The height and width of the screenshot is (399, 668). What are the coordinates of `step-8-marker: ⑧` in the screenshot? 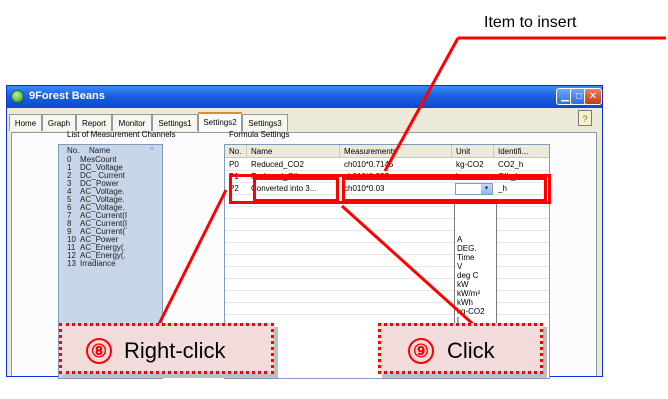 It's located at (99, 351).